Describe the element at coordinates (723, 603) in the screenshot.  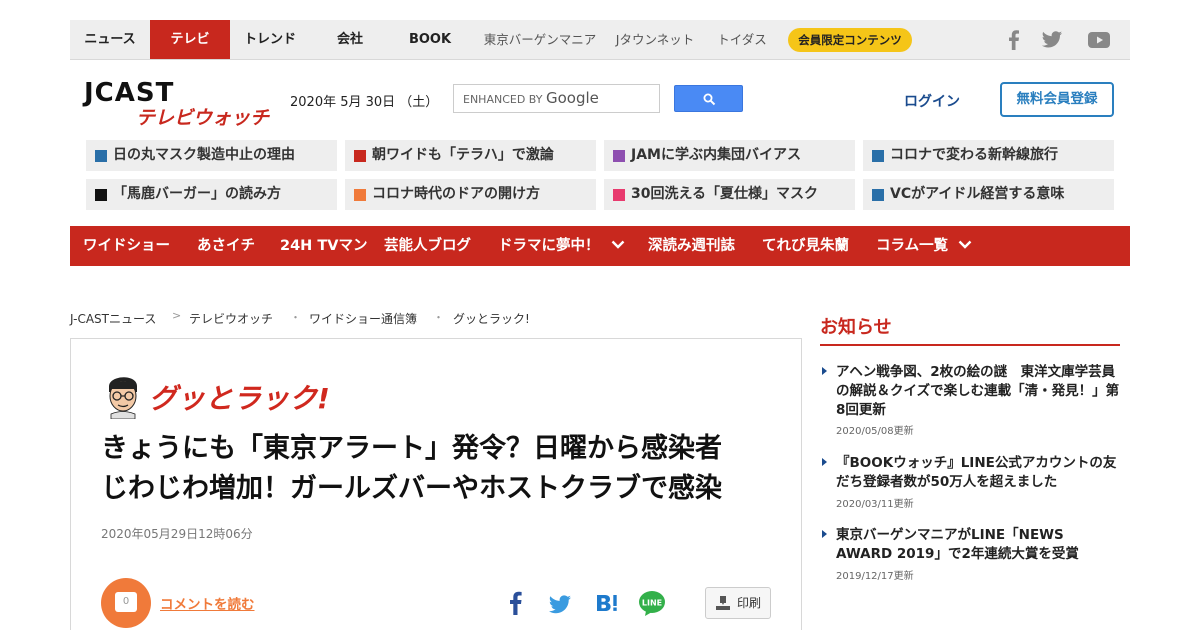
I see `print-icon` at that location.